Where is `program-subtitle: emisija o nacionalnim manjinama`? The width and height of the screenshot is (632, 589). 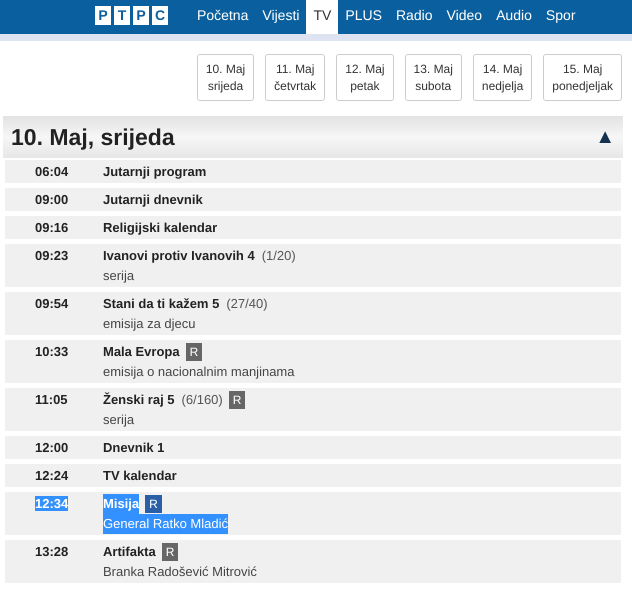
program-subtitle: emisija o nacionalnim manjinama is located at coordinates (198, 371).